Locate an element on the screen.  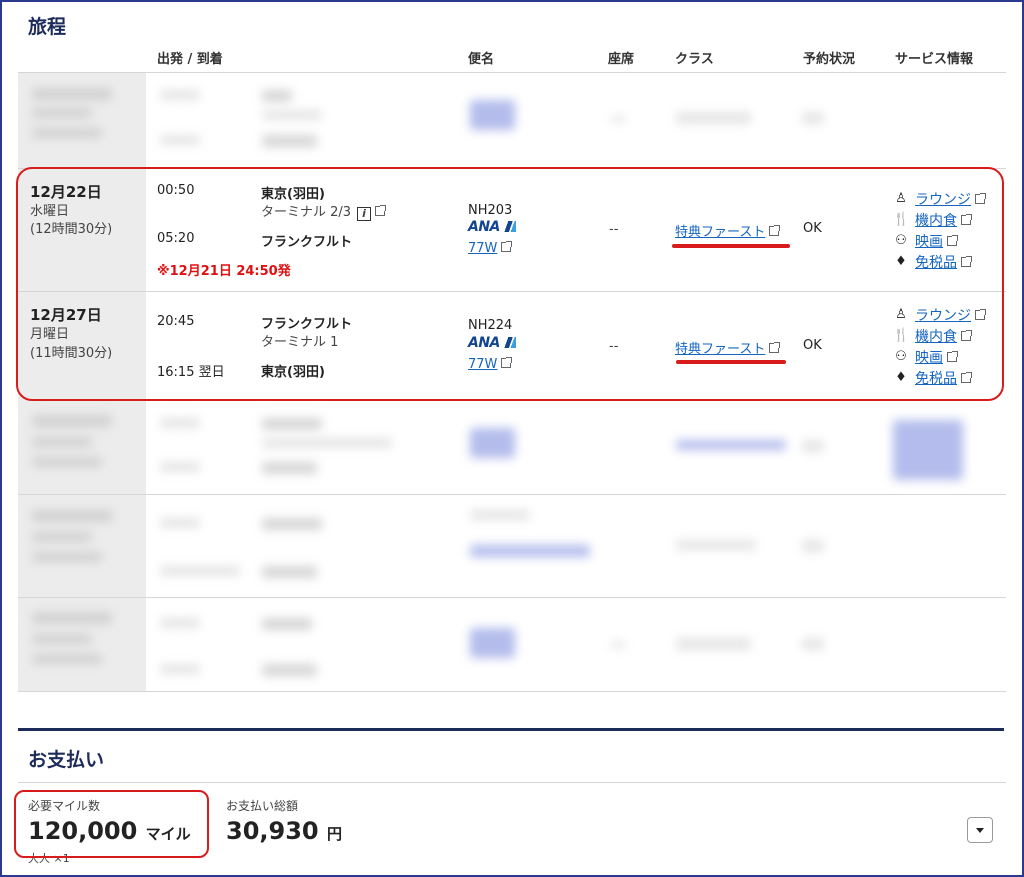
header-status: 予約状況 is located at coordinates (829, 59).